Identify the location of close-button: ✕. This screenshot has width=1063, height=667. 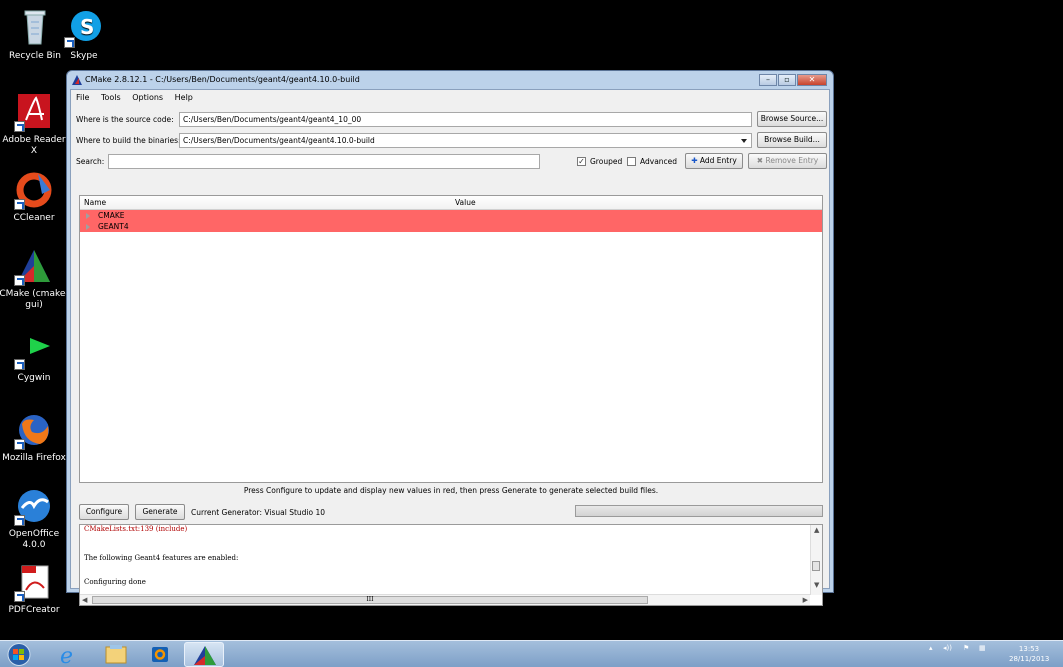
(812, 80).